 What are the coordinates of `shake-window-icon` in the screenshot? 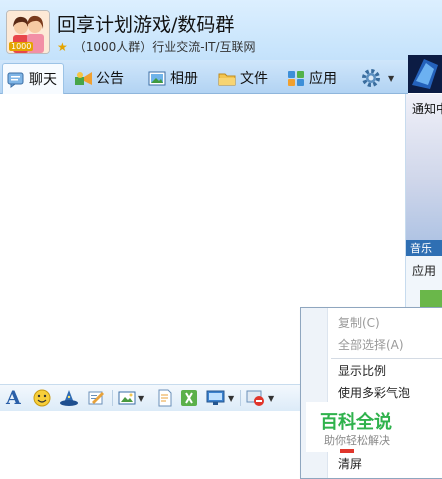 It's located at (255, 398).